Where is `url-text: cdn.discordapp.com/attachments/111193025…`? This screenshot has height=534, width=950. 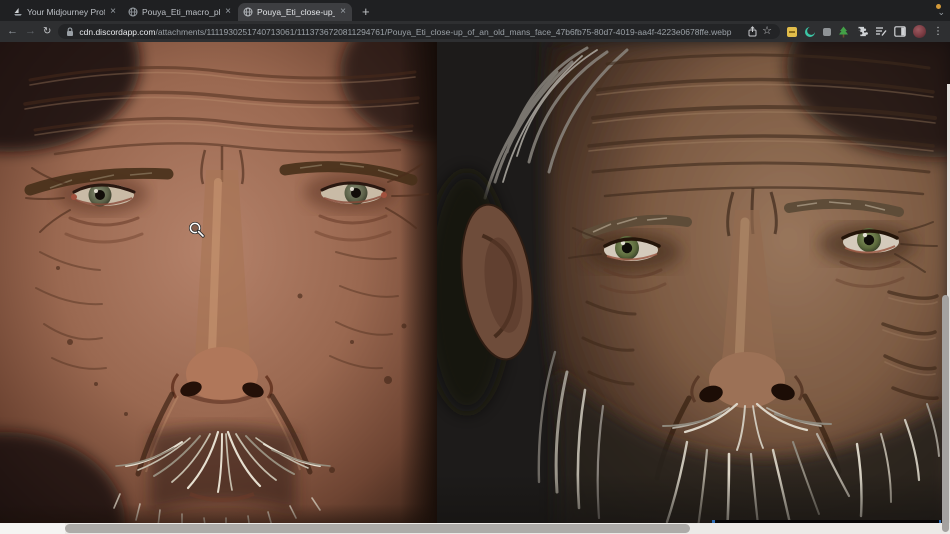 url-text: cdn.discordapp.com/attachments/111193025… is located at coordinates (411, 32).